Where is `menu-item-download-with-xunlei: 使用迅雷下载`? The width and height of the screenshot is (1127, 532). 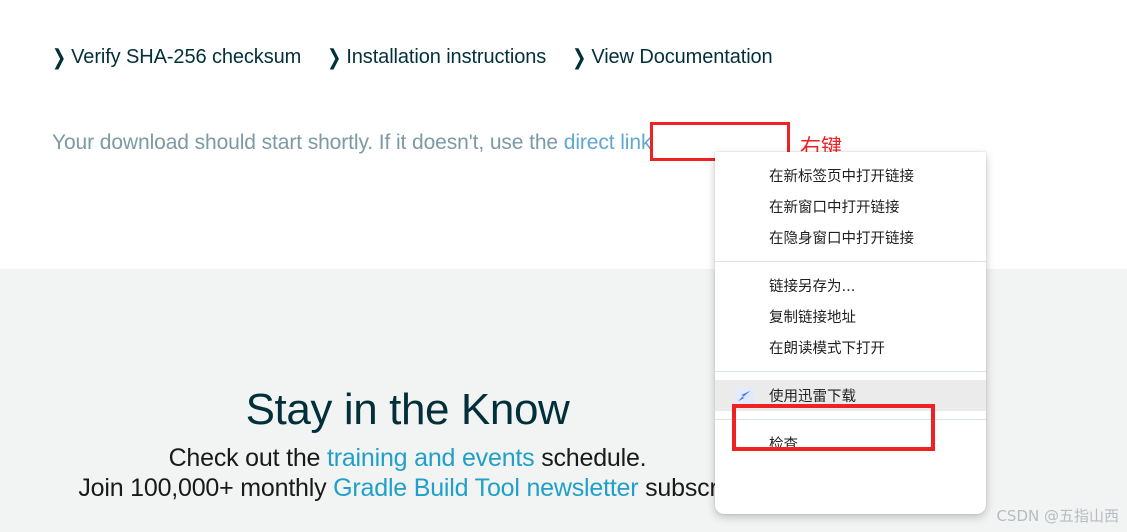
menu-item-download-with-xunlei: 使用迅雷下载 is located at coordinates (850, 395).